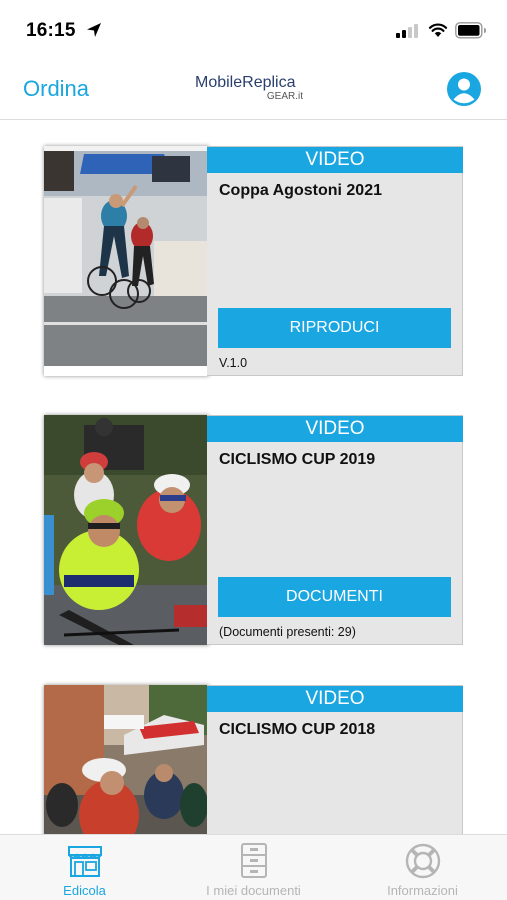 This screenshot has width=507, height=900. What do you see at coordinates (470, 30) in the screenshot?
I see `battery-icon` at bounding box center [470, 30].